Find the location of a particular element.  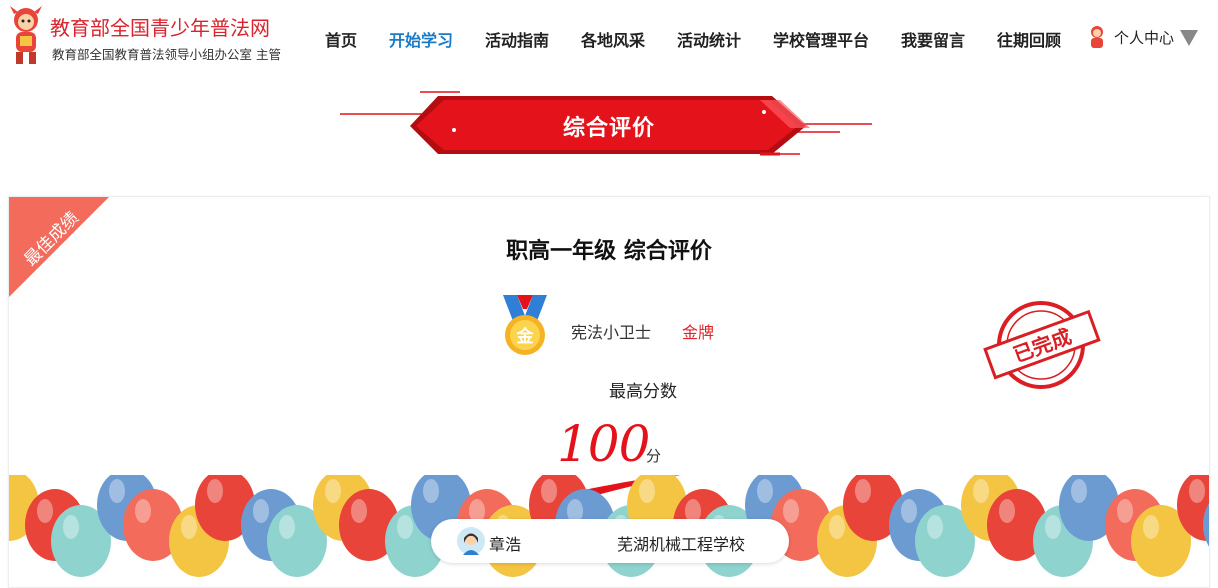

user-center-label: 个人中心 is located at coordinates (1144, 37).